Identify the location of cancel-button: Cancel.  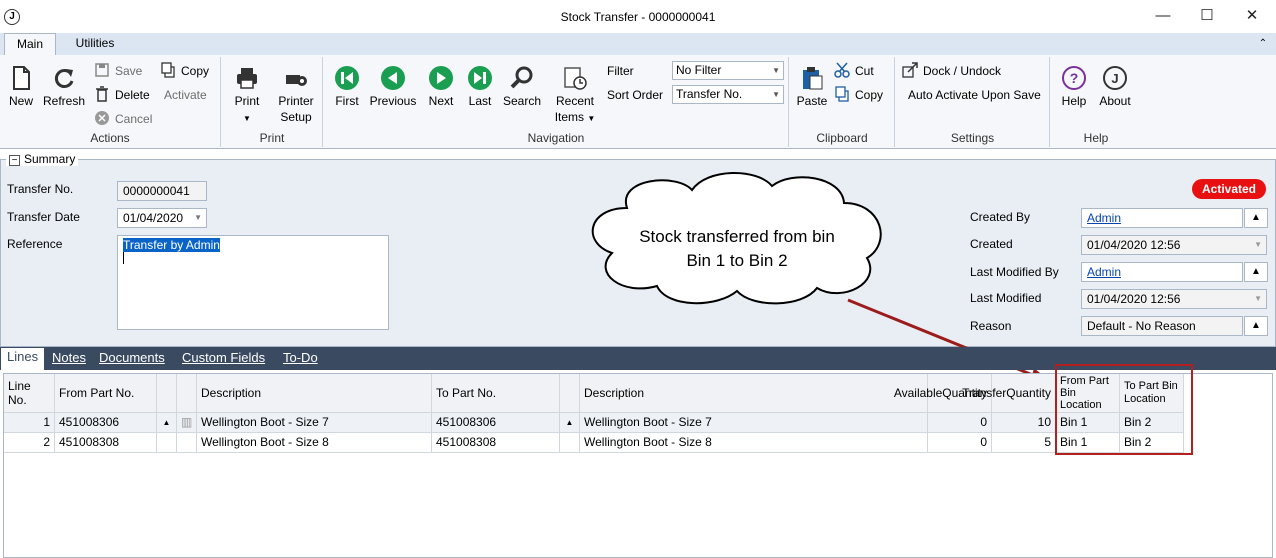
(123, 119).